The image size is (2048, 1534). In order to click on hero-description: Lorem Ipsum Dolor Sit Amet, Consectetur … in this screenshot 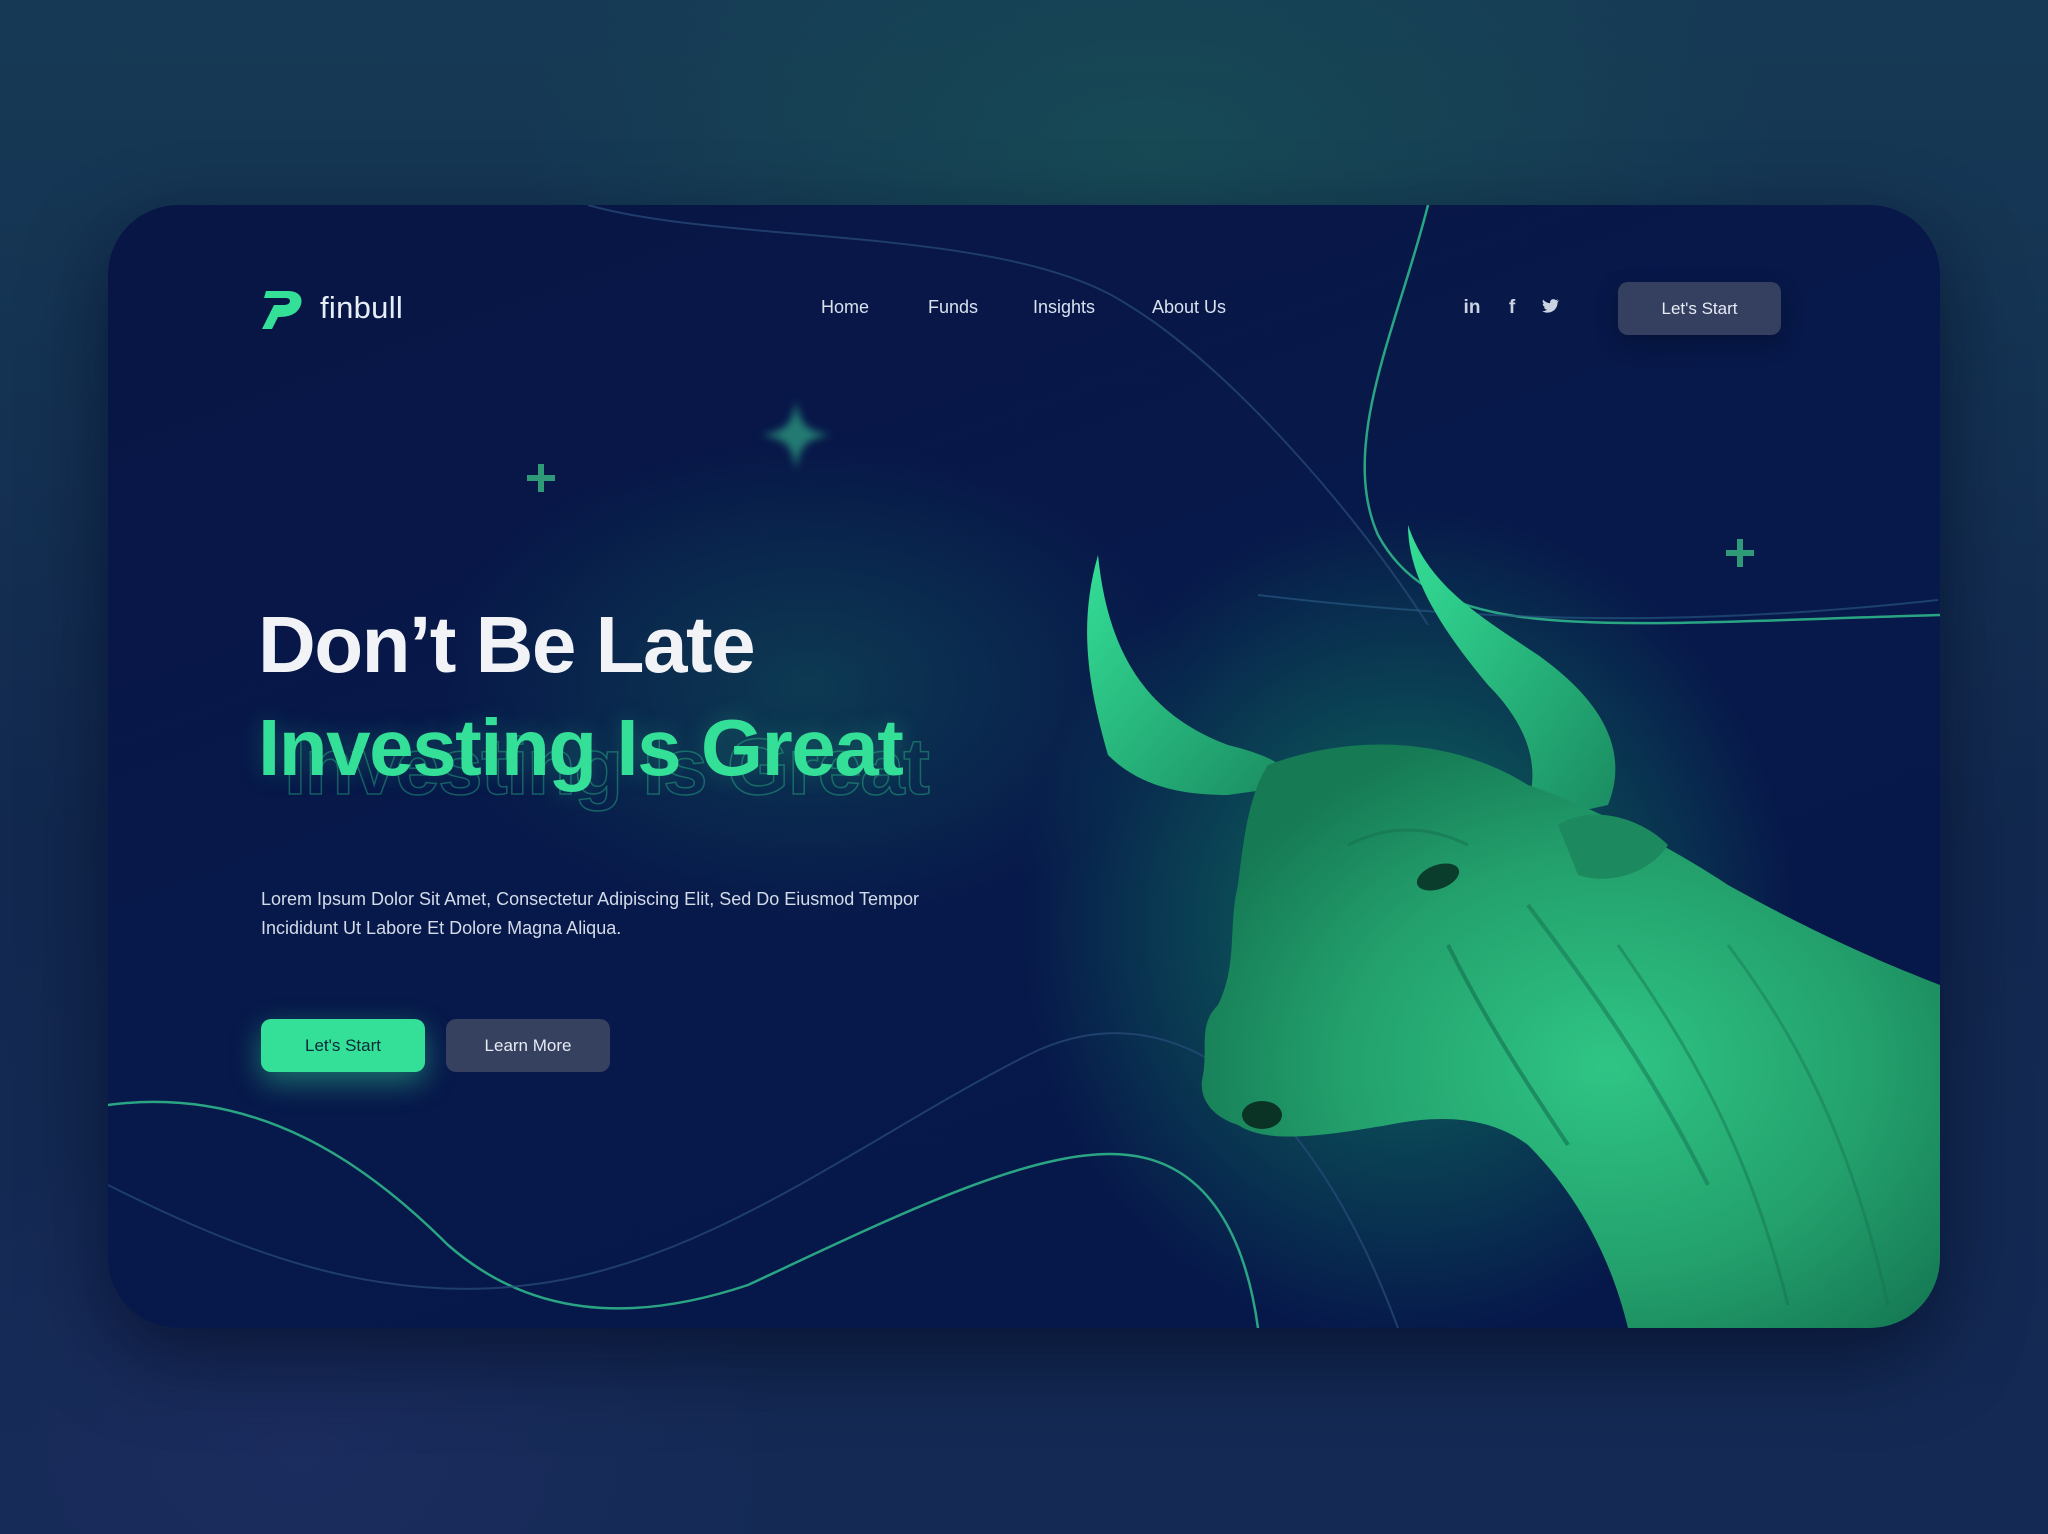, I will do `click(621, 914)`.